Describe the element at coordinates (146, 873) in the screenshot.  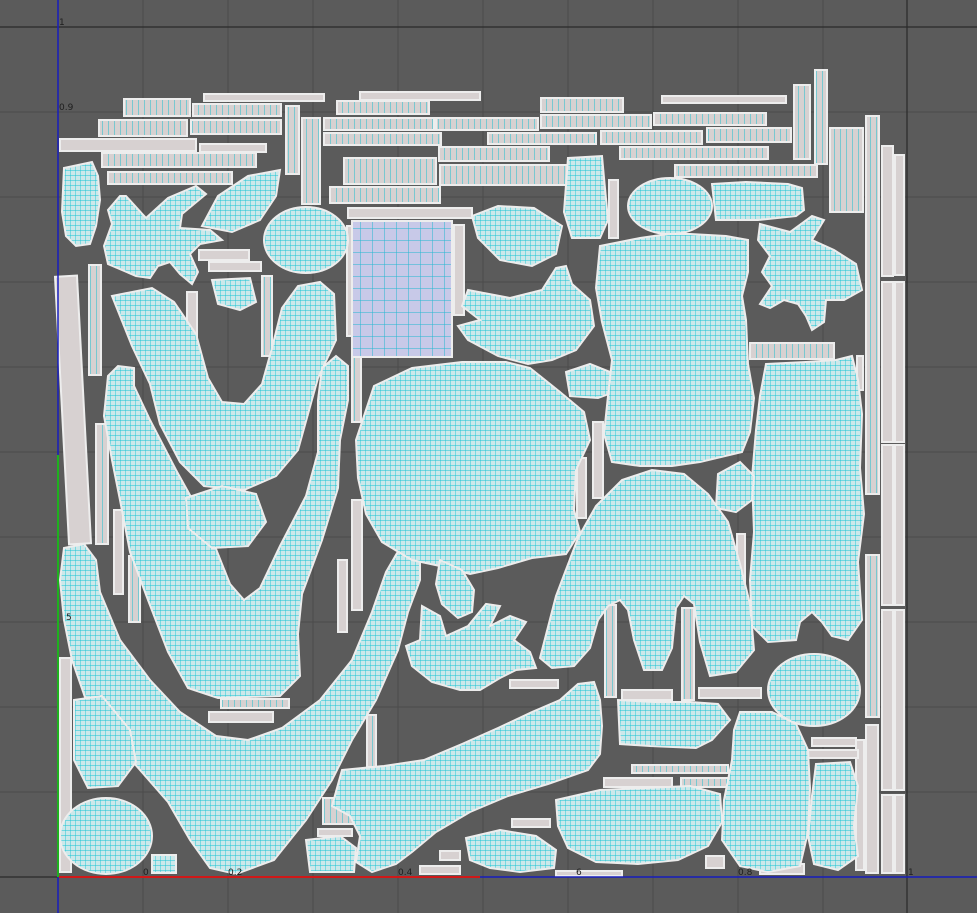
I see `u-tick-00: 0` at that location.